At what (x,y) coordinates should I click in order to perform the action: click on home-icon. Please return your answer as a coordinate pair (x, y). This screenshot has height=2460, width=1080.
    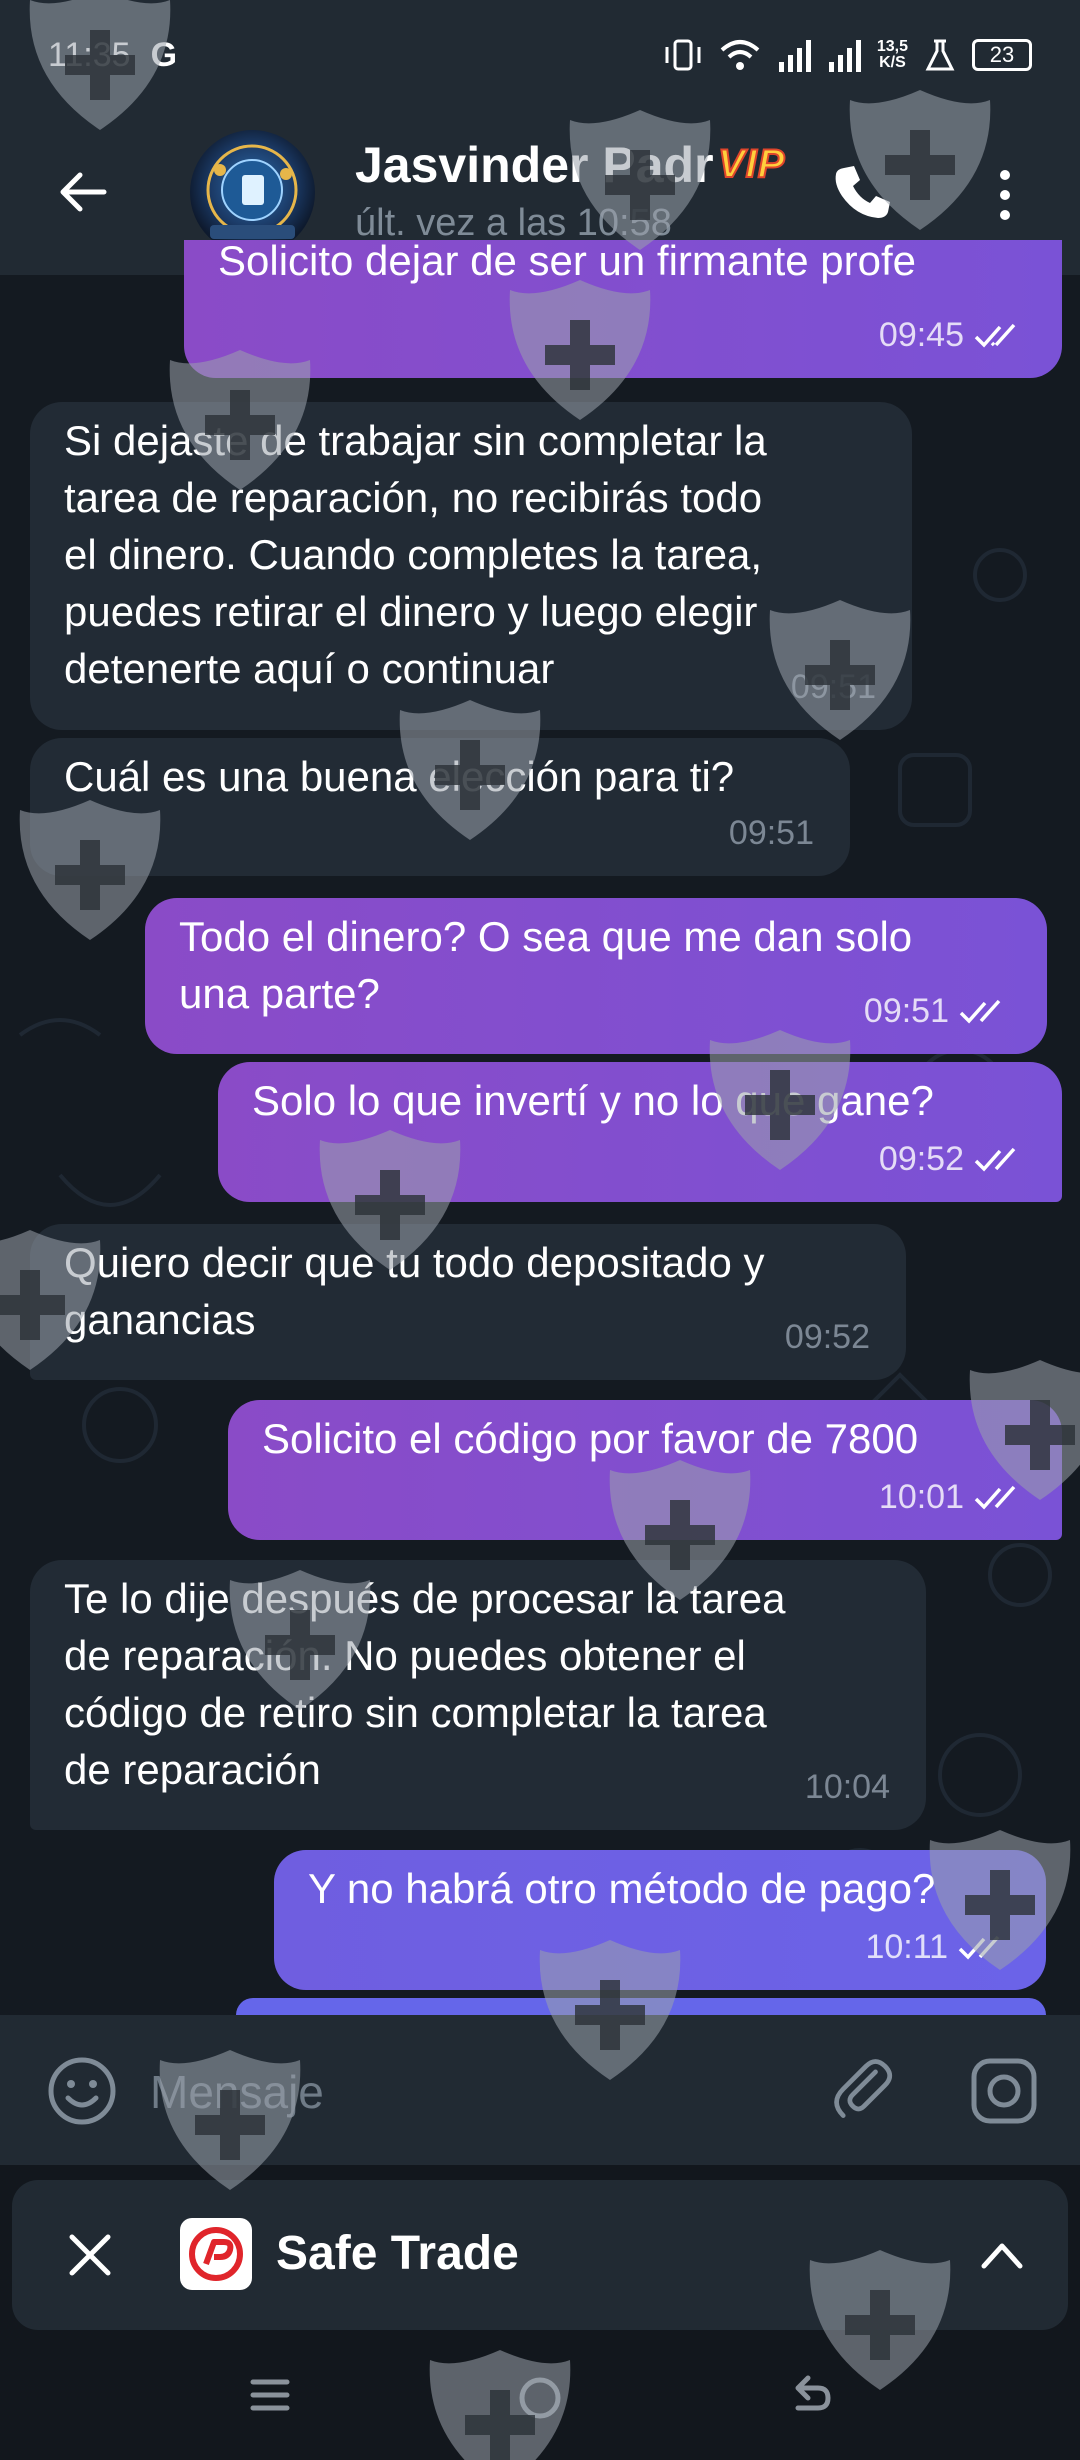
    Looking at the image, I should click on (540, 2398).